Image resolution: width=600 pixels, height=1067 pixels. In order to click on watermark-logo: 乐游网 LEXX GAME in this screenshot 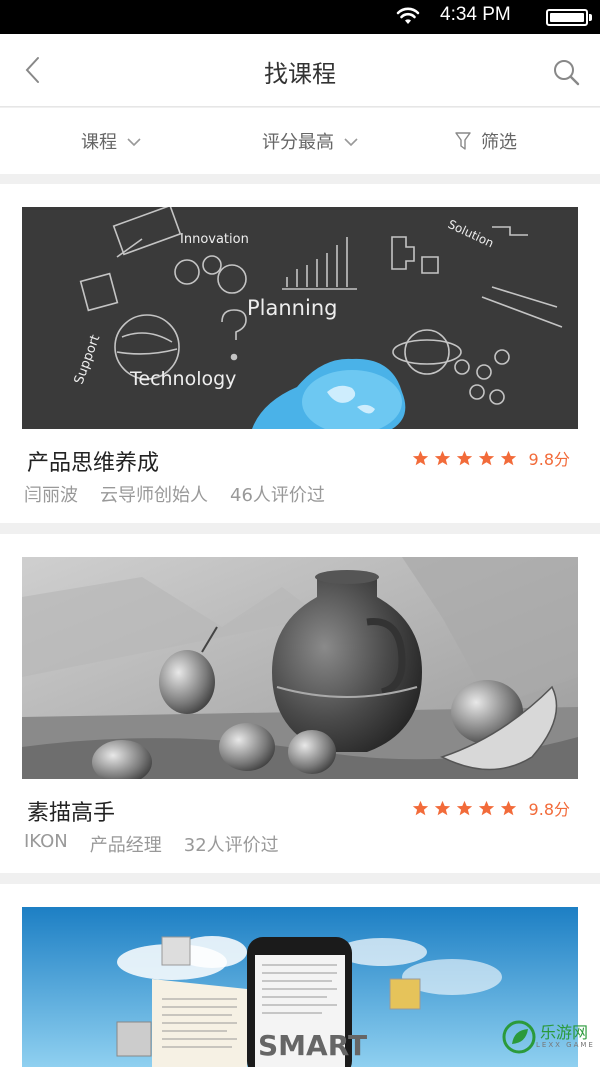, I will do `click(548, 1037)`.